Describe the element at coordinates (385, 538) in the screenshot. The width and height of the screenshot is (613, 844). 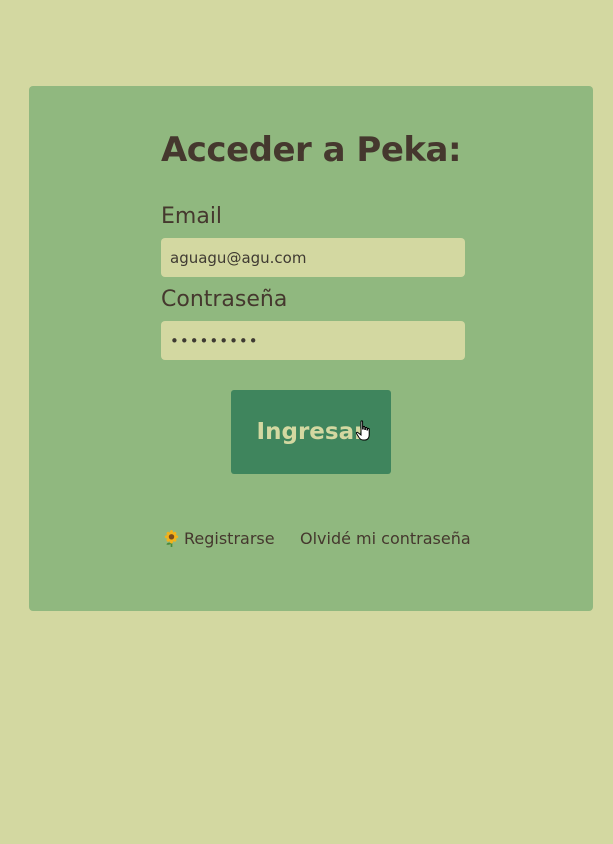
I see `forgot-password-link: Olvidé mi contraseña` at that location.